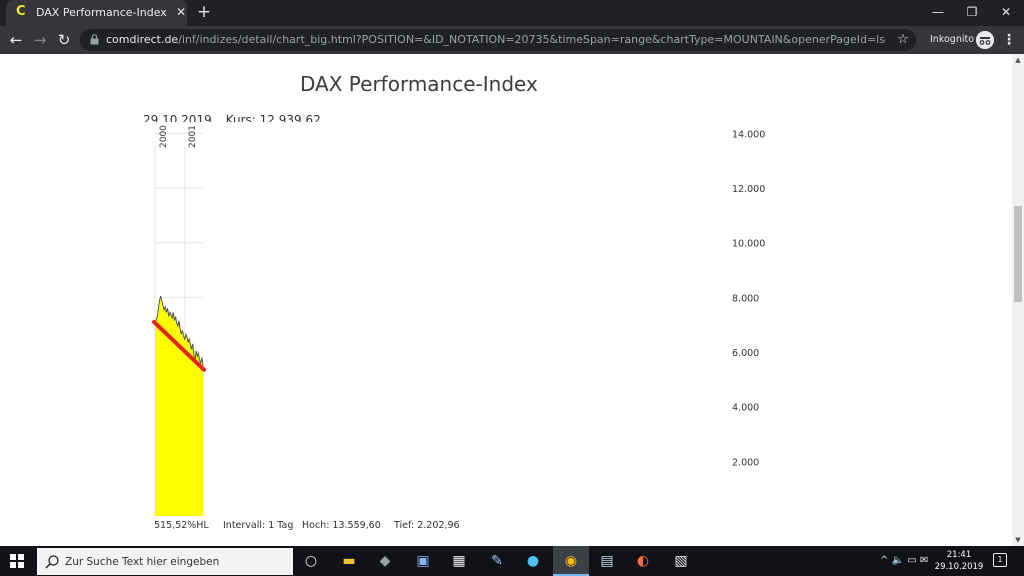  I want to click on app-icon-6: ●, so click(533, 561).